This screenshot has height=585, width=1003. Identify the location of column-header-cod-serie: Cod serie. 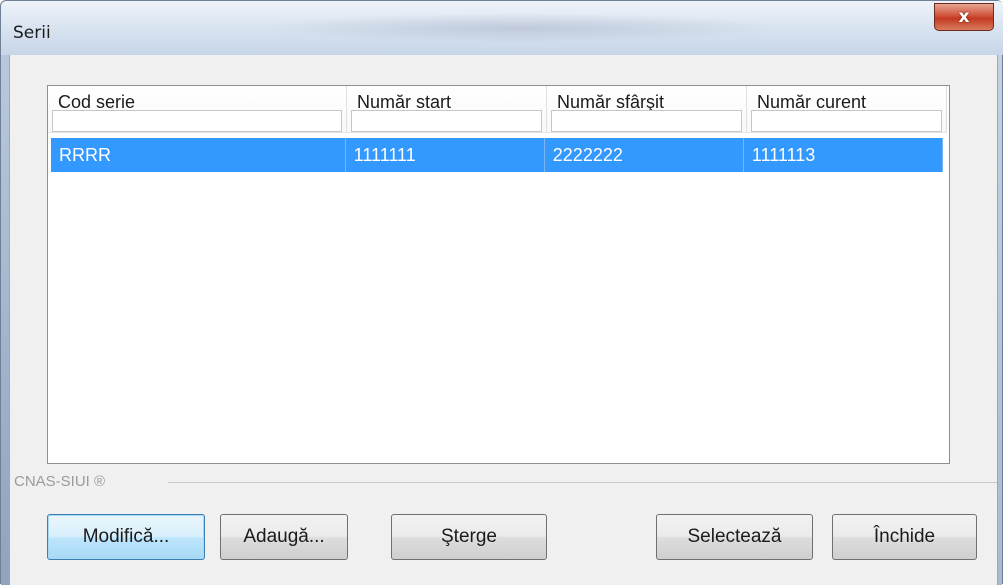
(197, 109).